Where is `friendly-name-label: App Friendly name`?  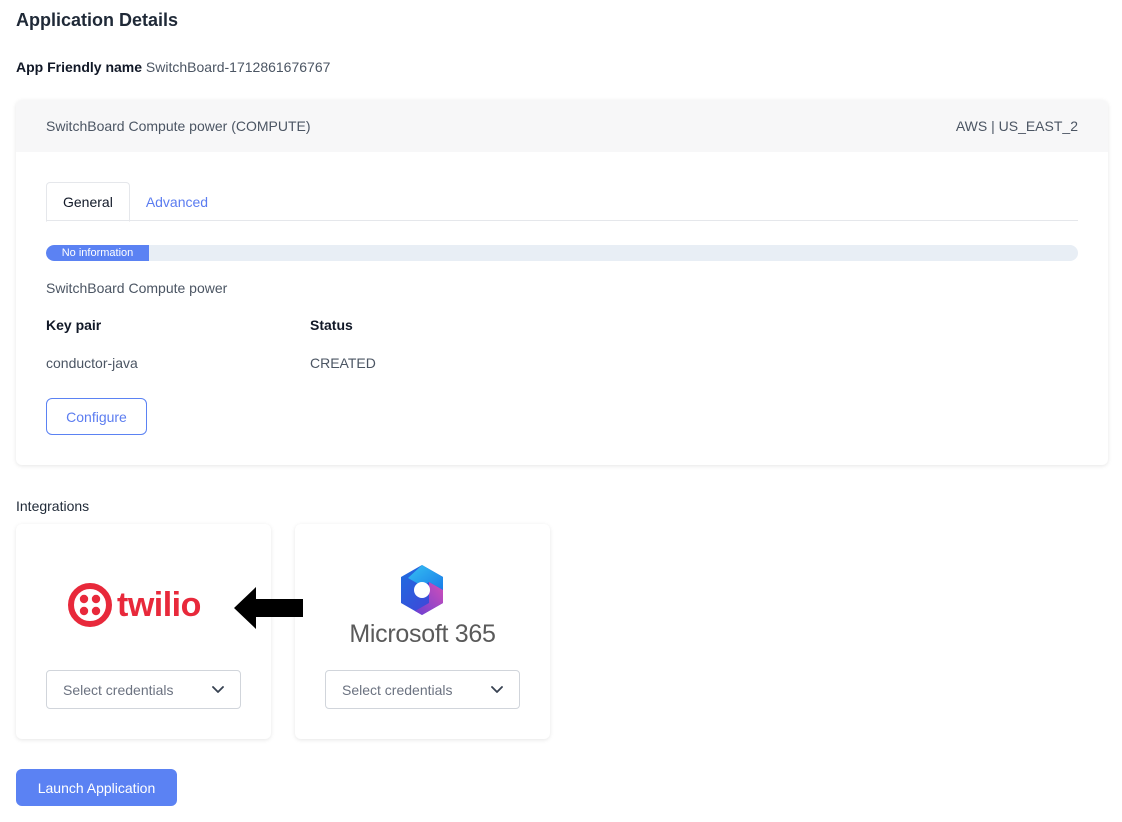
friendly-name-label: App Friendly name is located at coordinates (79, 67).